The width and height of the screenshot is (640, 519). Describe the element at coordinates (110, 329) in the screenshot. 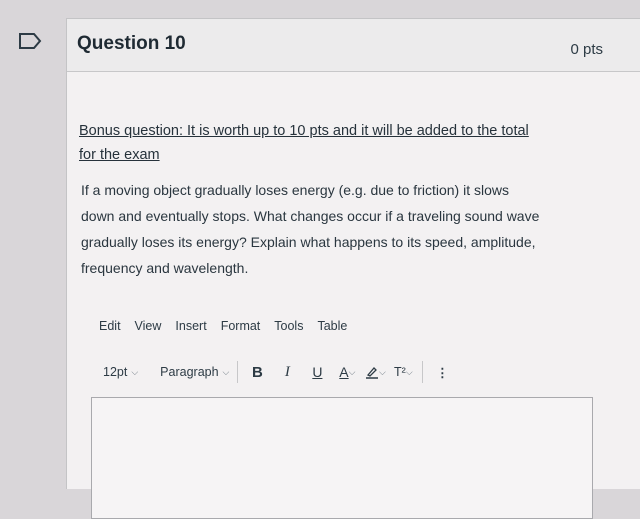

I see `menu-edit: Edit` at that location.